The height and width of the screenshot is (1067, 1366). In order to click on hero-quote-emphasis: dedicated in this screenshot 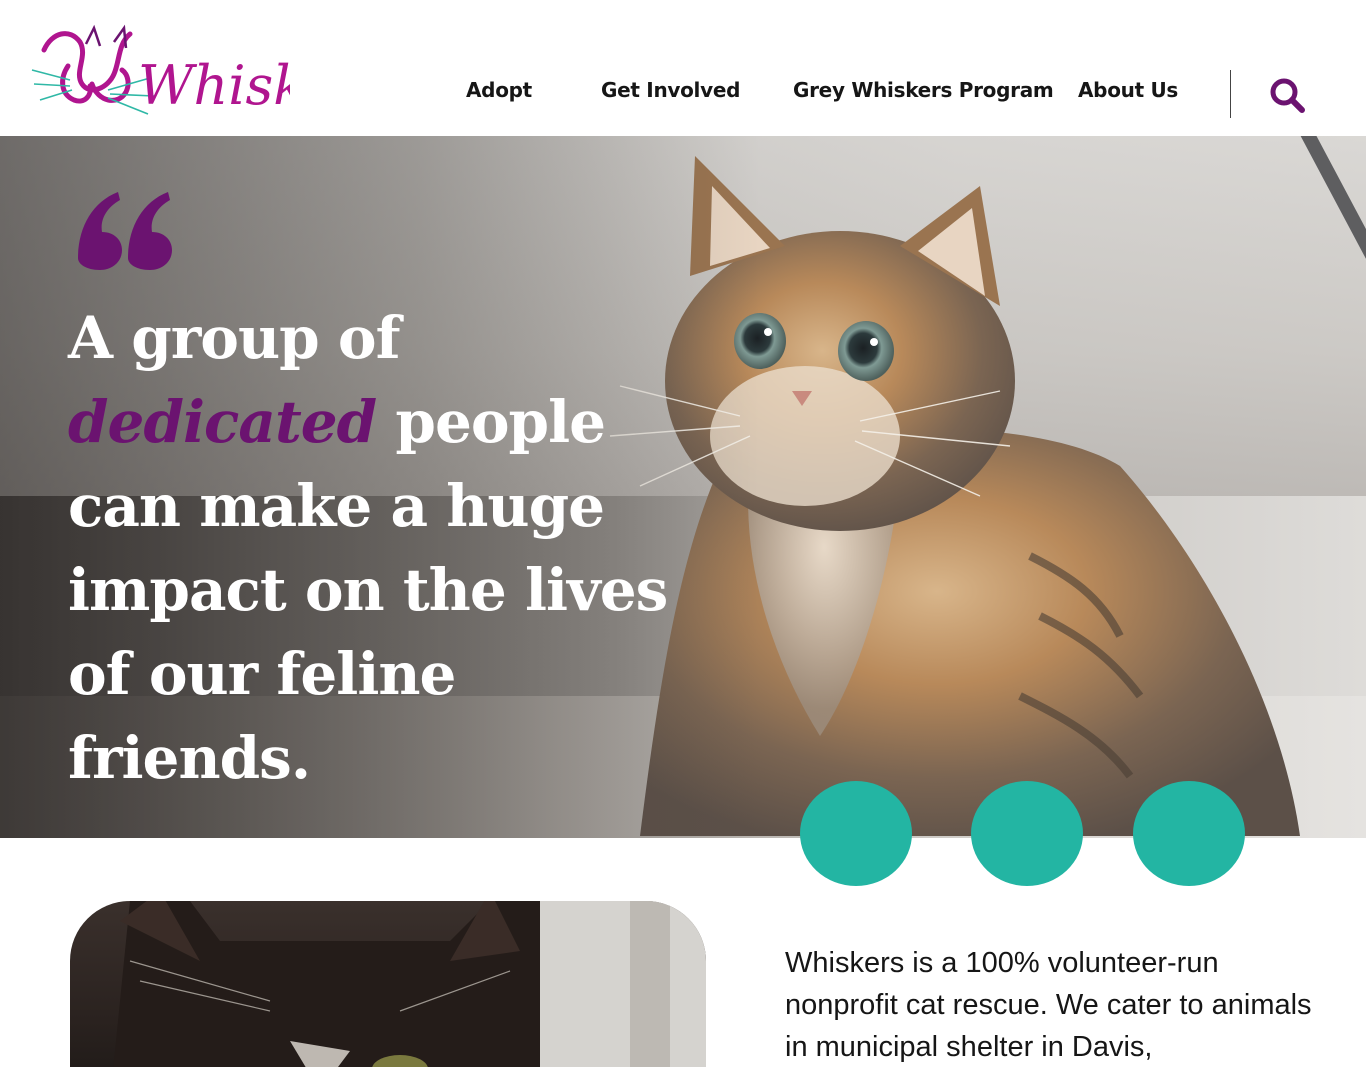, I will do `click(222, 422)`.